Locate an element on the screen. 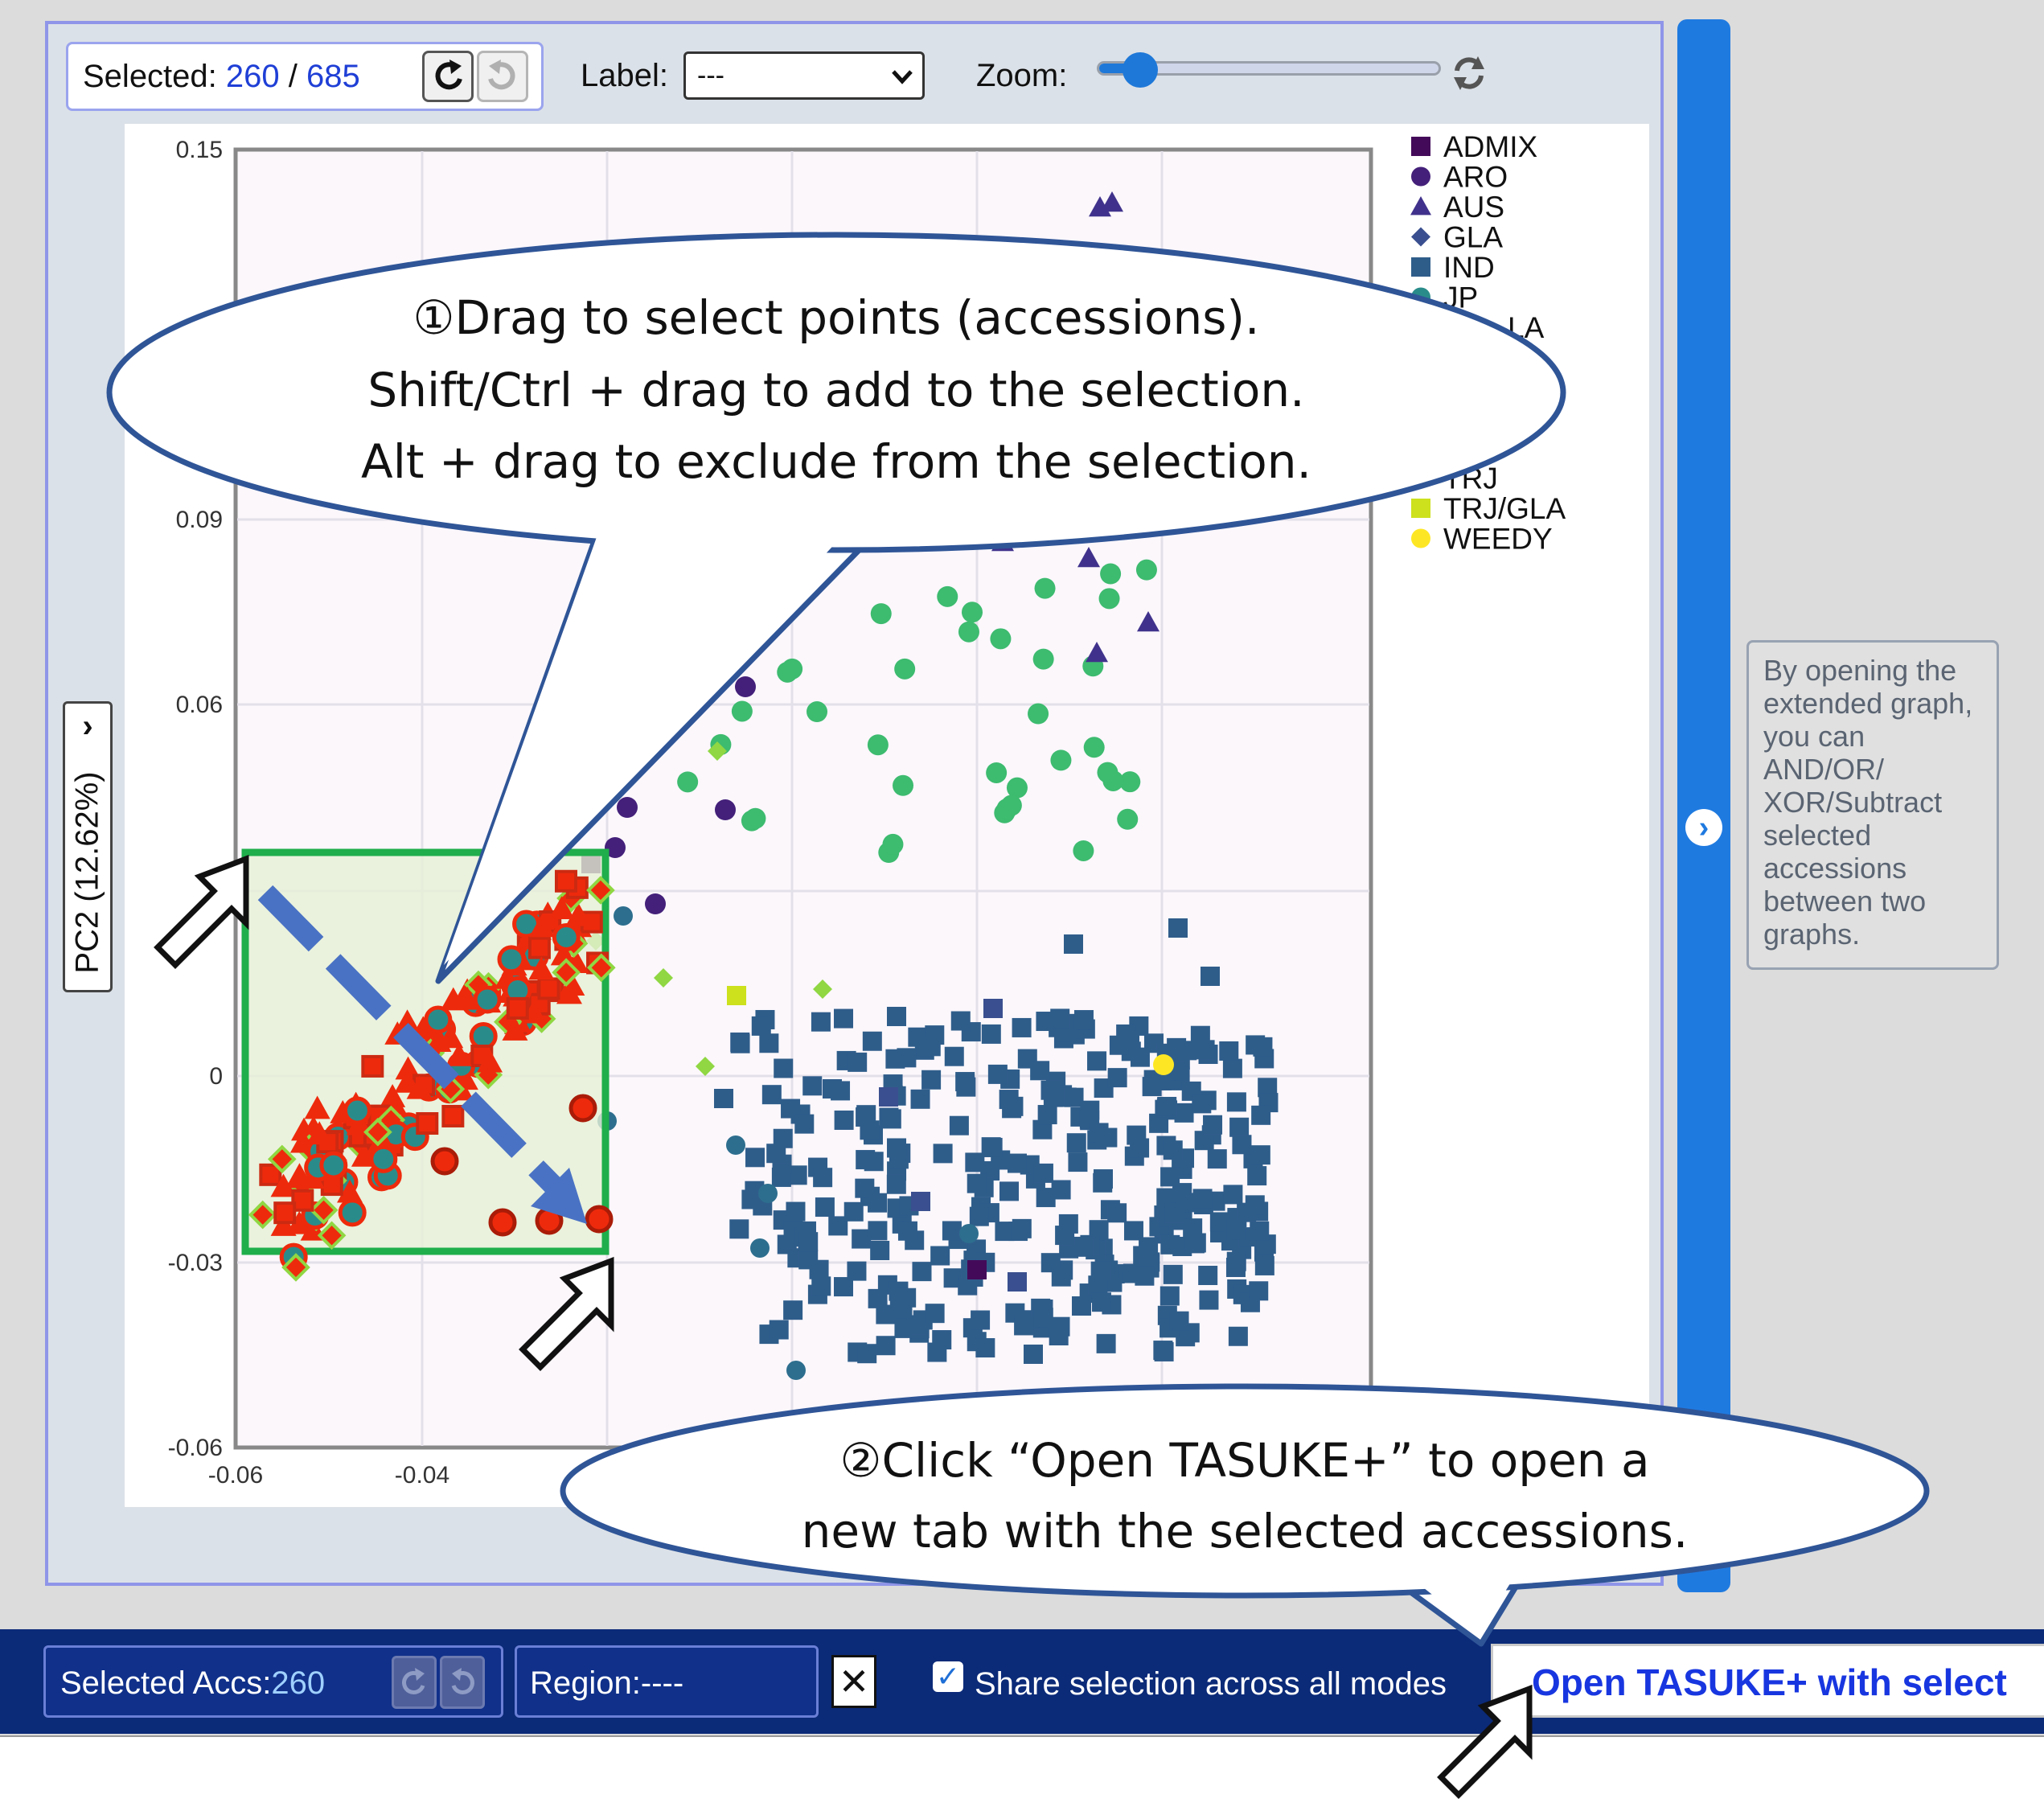  callout-line-1: ①Drag to select points (accessions). is located at coordinates (835, 317).